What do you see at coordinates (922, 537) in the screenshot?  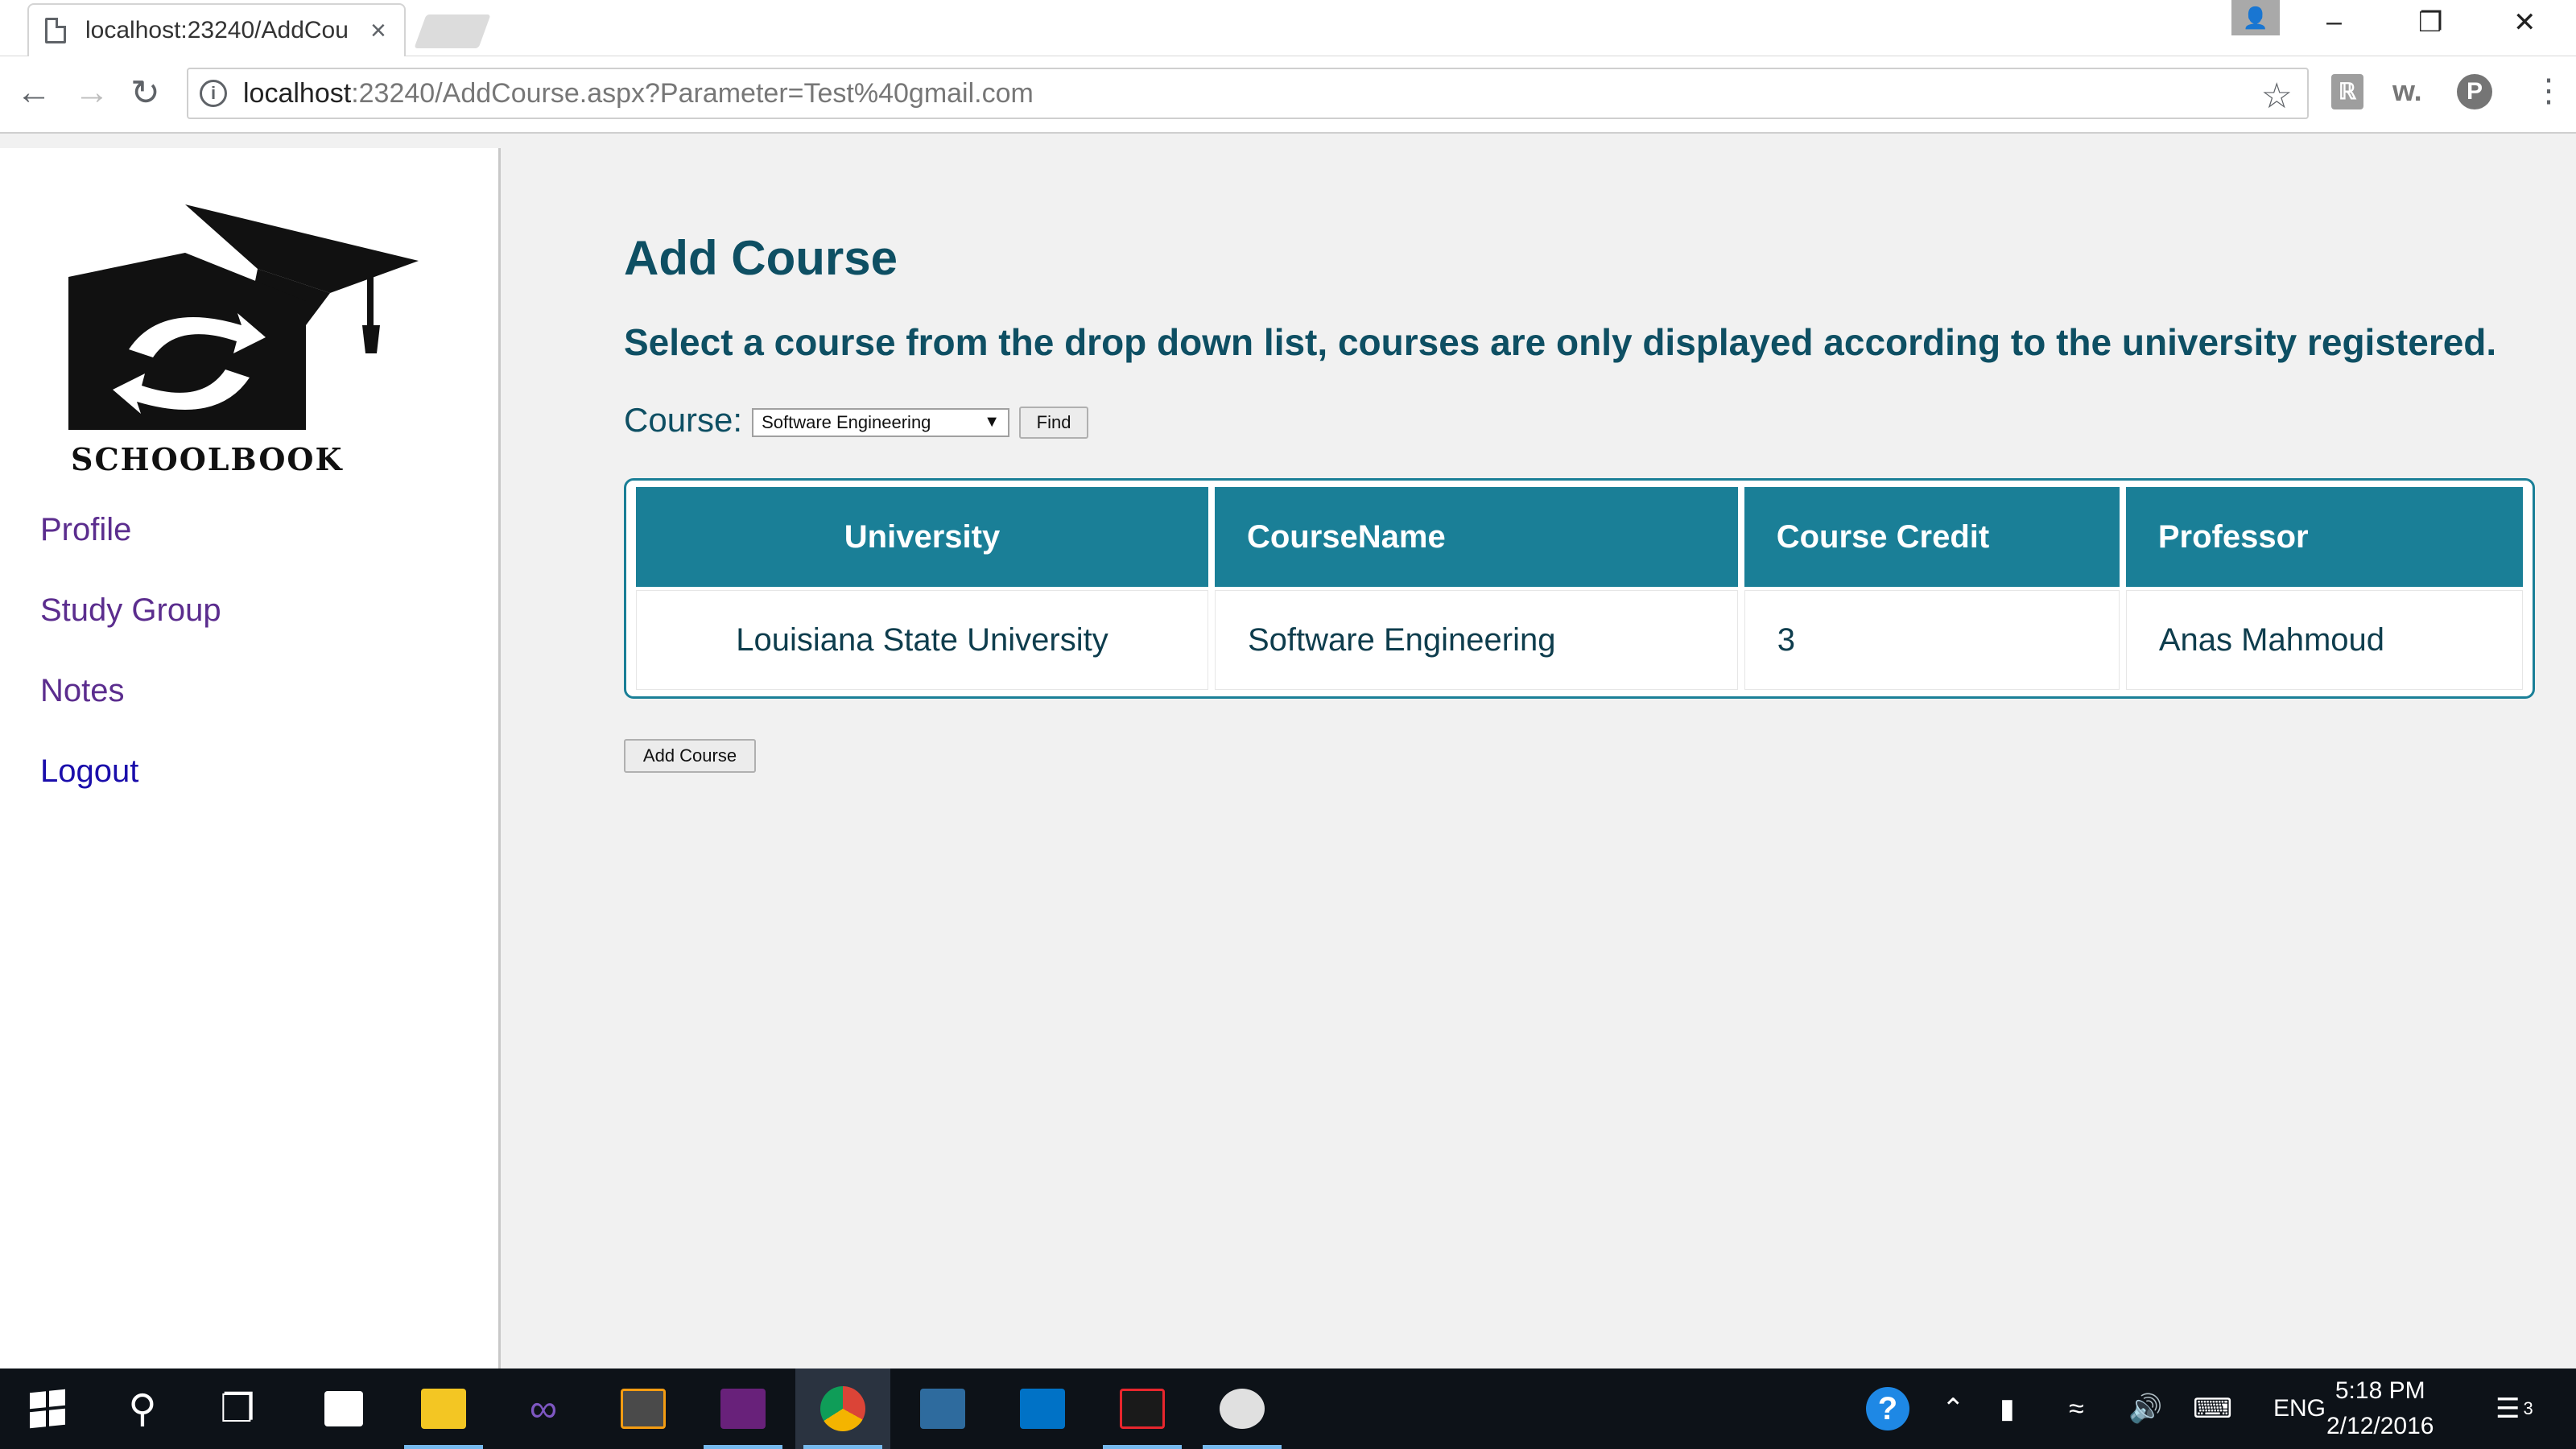 I see `column-header-university: University` at bounding box center [922, 537].